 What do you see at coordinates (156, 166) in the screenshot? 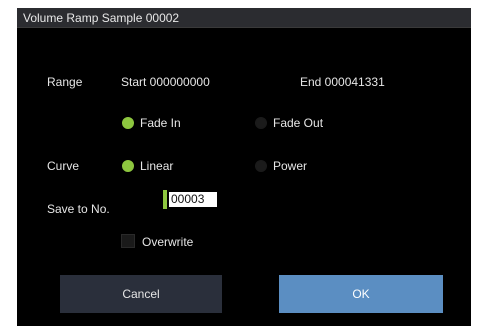
I see `linear-label: Linear` at bounding box center [156, 166].